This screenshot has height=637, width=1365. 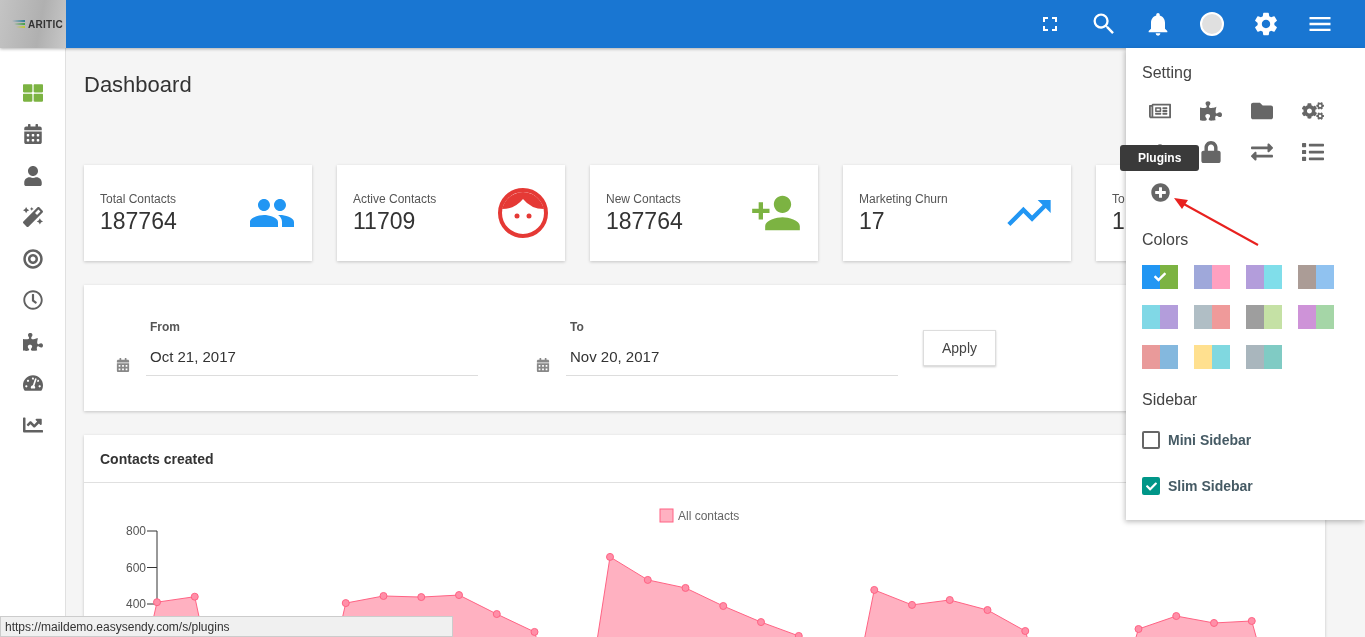 I want to click on stat-value: 17, so click(x=872, y=221).